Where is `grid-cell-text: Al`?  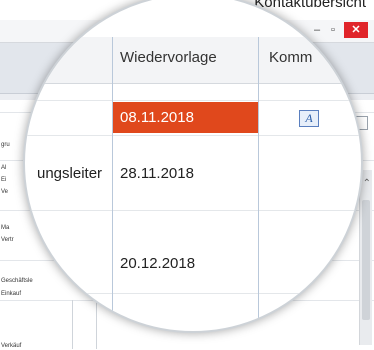
grid-cell-text: Al is located at coordinates (4, 168).